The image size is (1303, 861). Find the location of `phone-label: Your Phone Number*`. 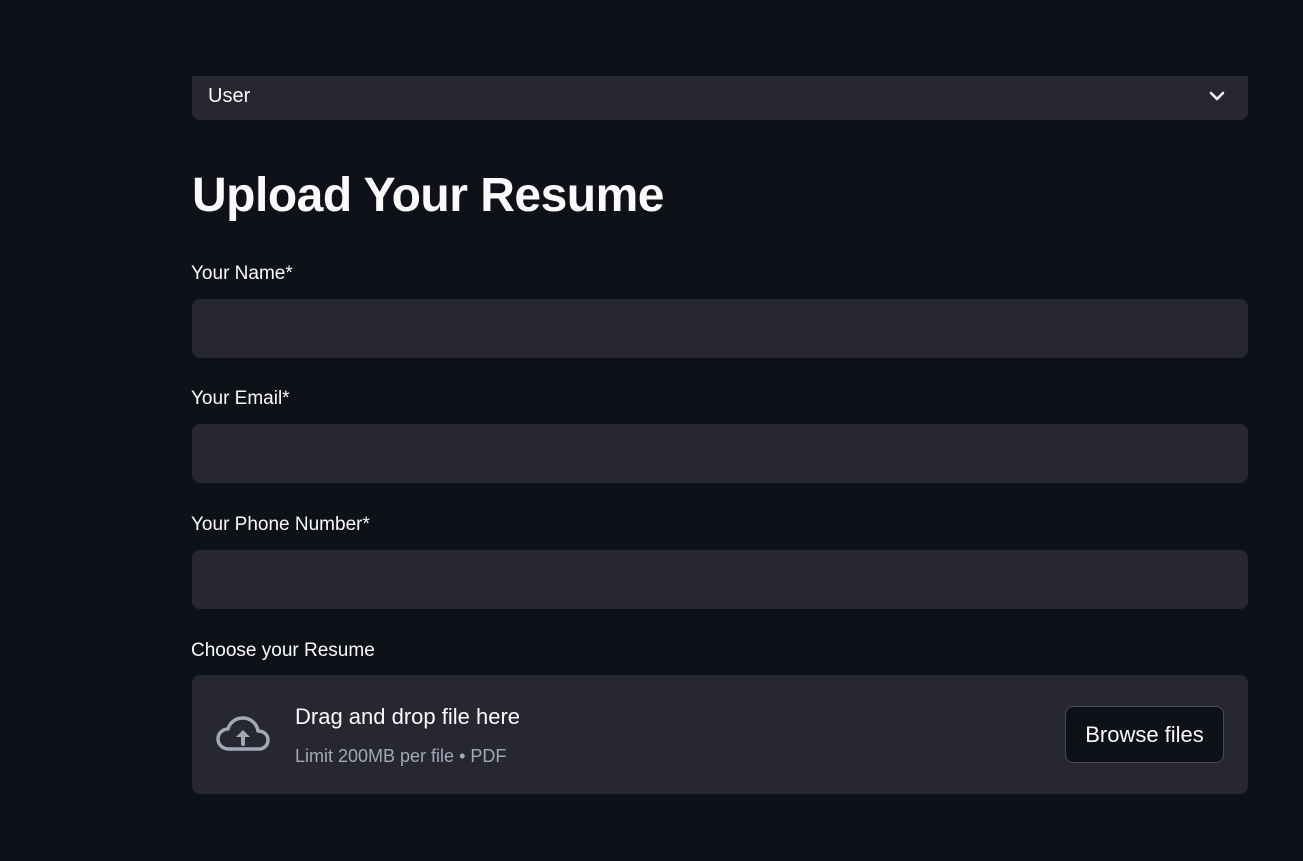

phone-label: Your Phone Number* is located at coordinates (280, 524).